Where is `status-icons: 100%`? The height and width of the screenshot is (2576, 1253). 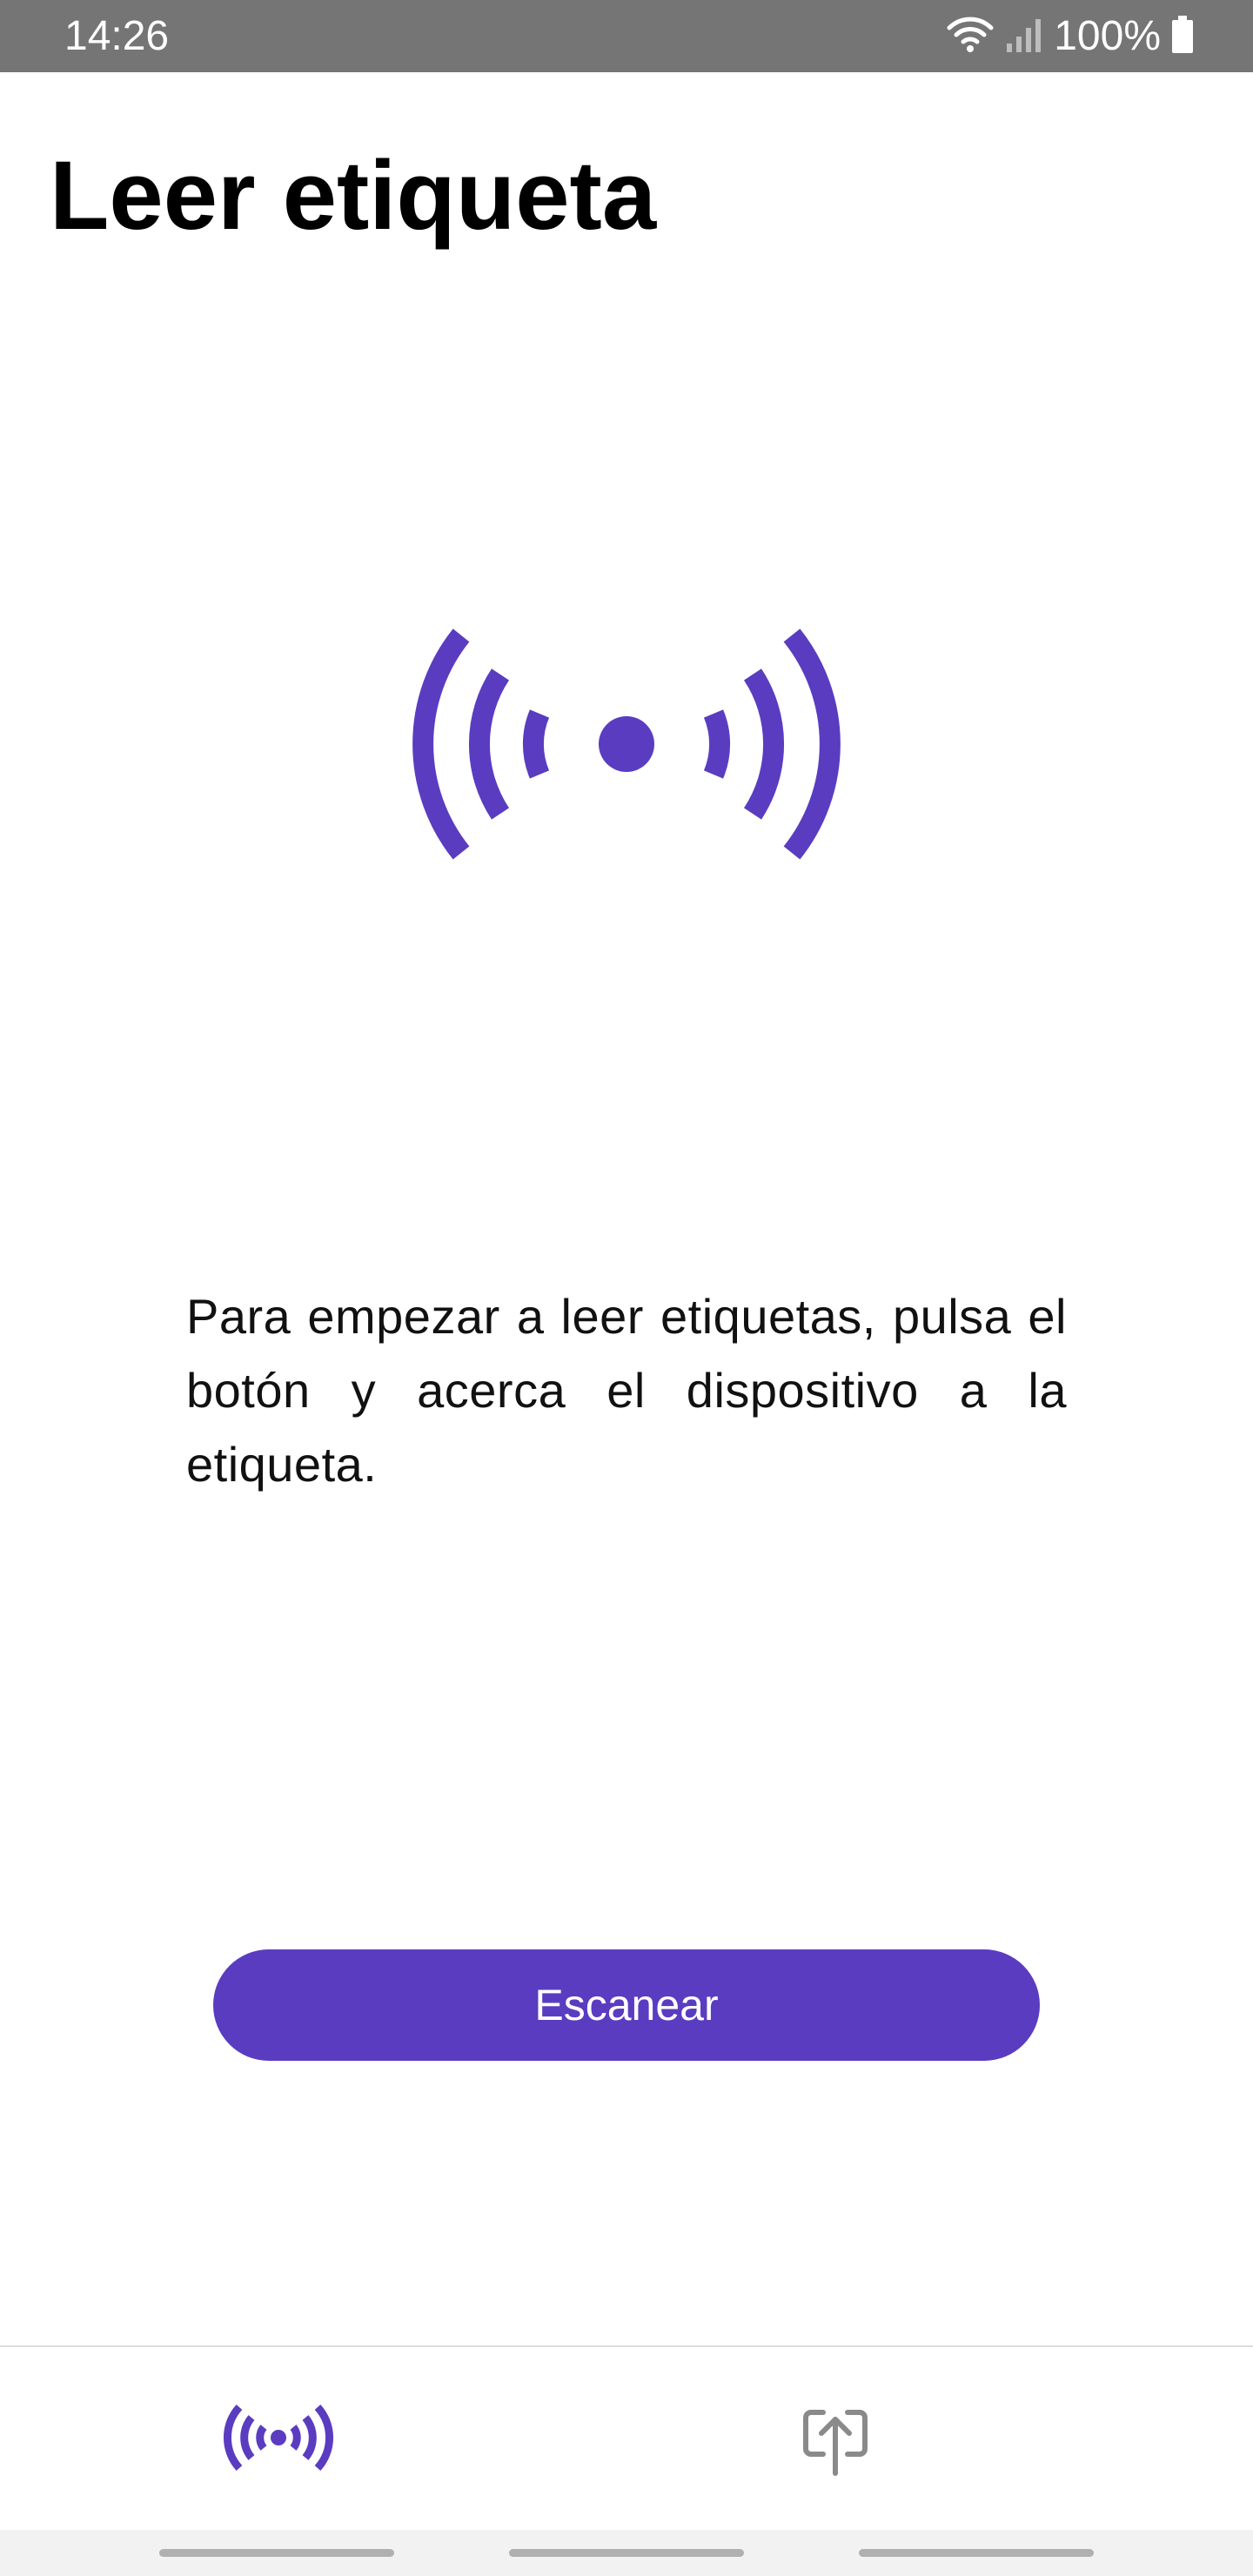
status-icons: 100% is located at coordinates (1070, 37).